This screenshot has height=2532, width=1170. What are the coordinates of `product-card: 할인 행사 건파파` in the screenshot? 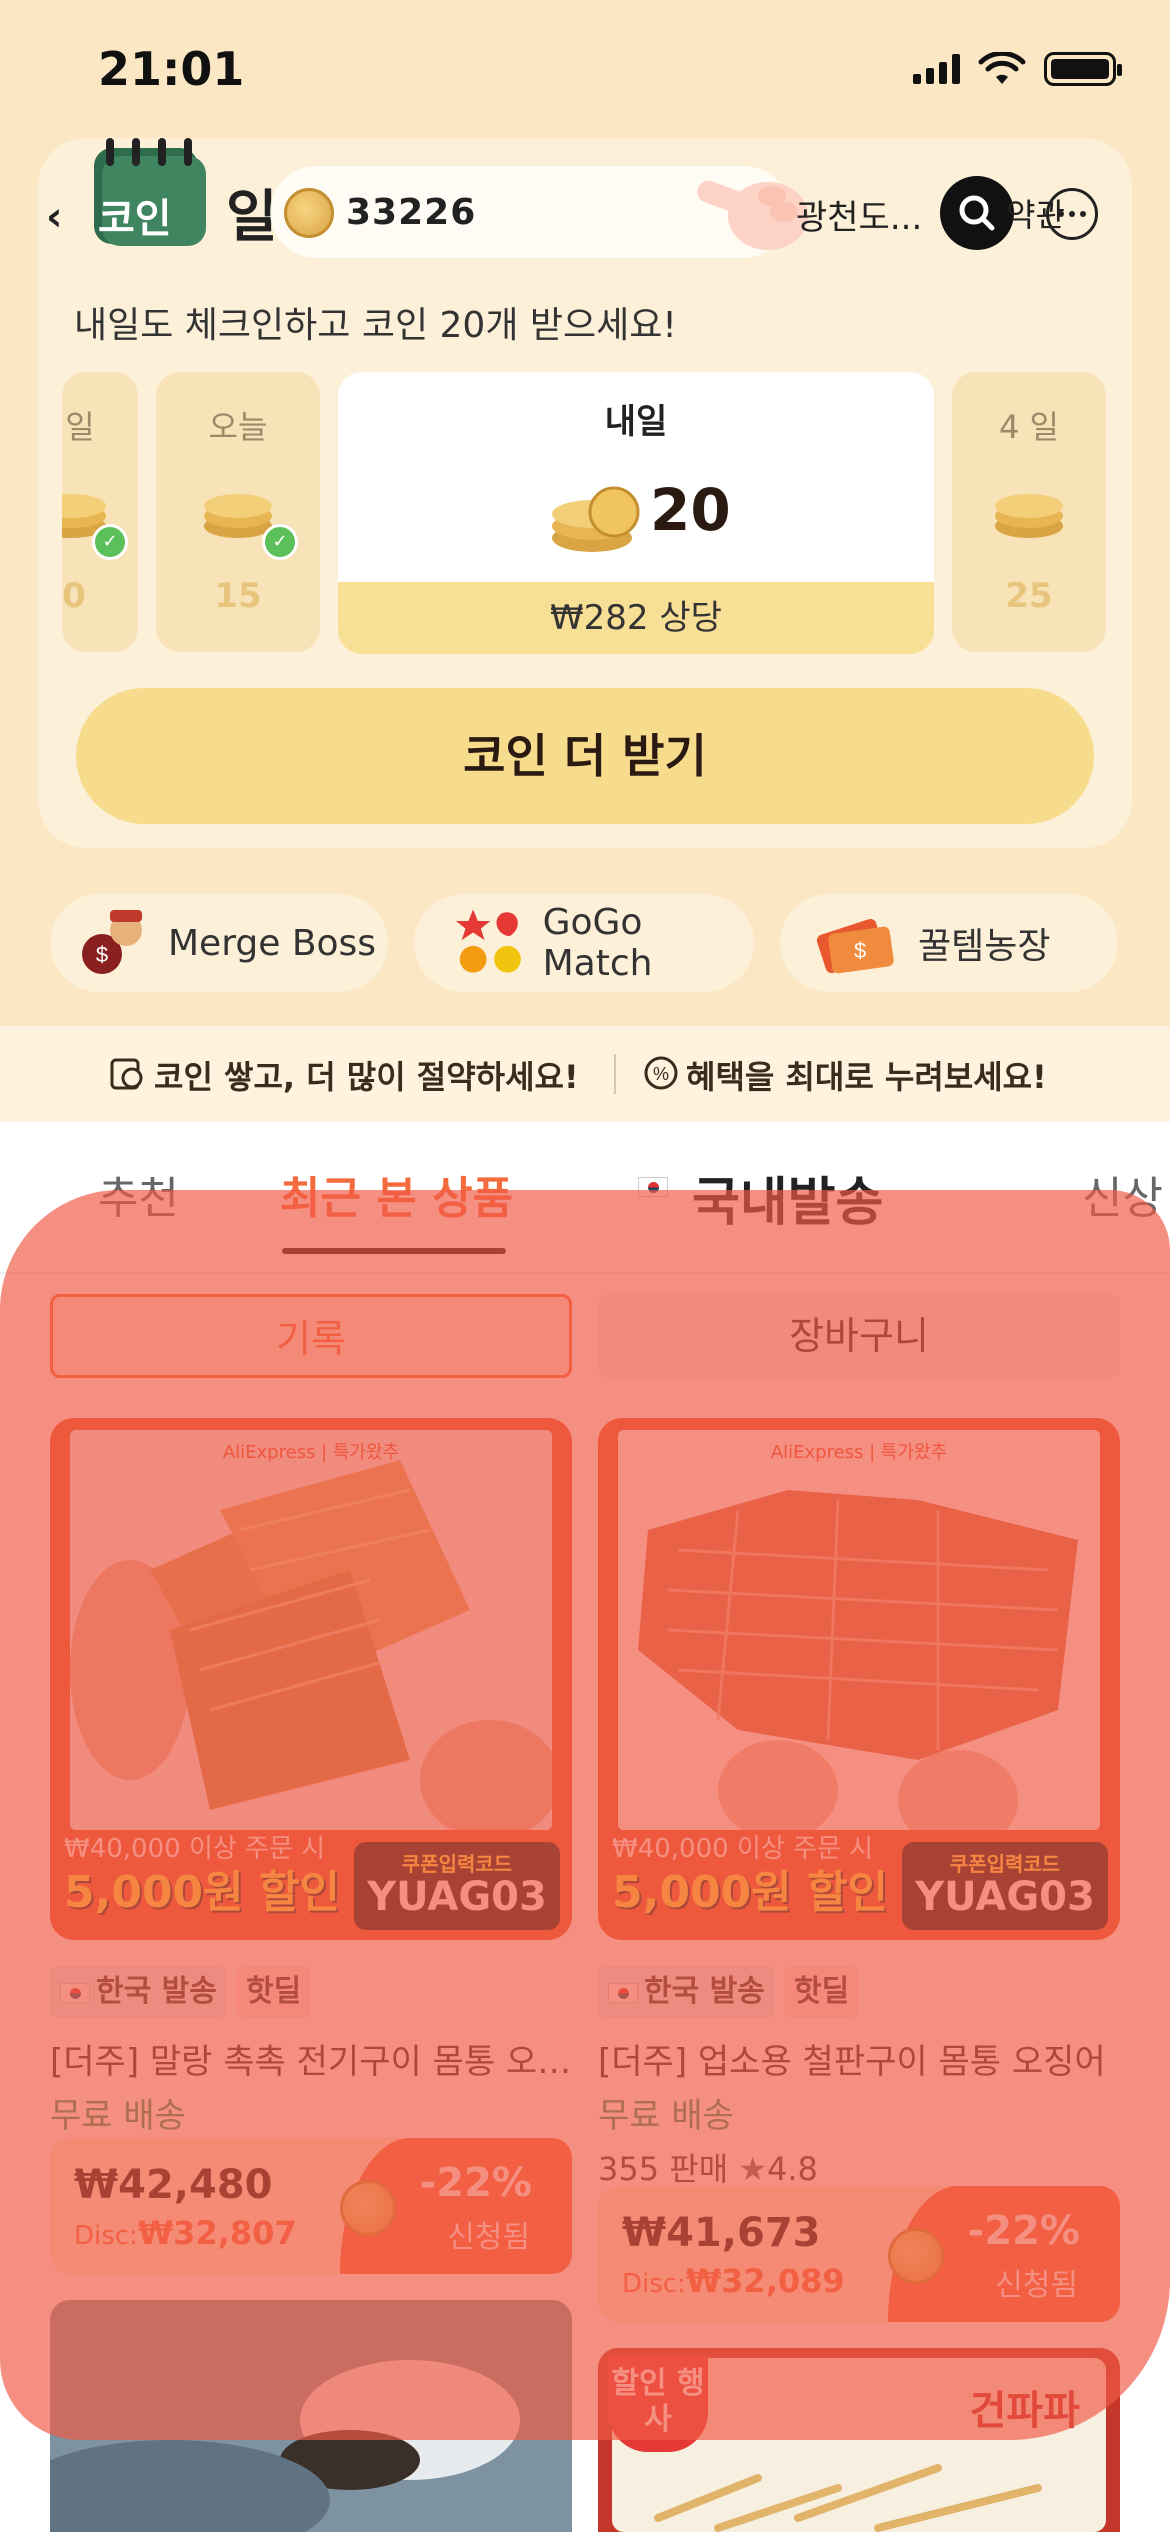 It's located at (859, 2440).